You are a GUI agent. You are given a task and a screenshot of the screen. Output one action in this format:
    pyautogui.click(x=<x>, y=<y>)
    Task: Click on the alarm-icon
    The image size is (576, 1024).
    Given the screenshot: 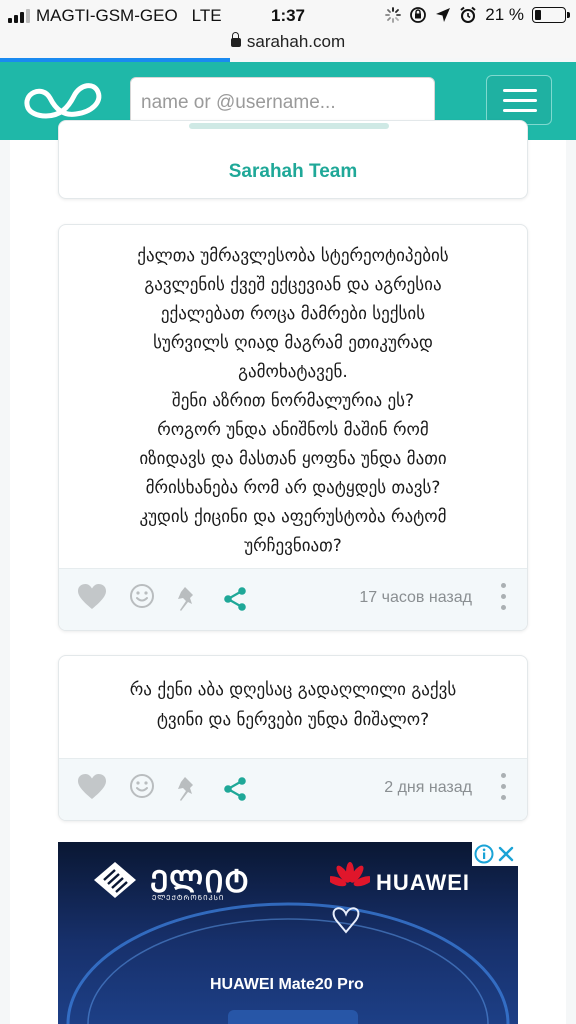 What is the action you would take?
    pyautogui.click(x=468, y=14)
    